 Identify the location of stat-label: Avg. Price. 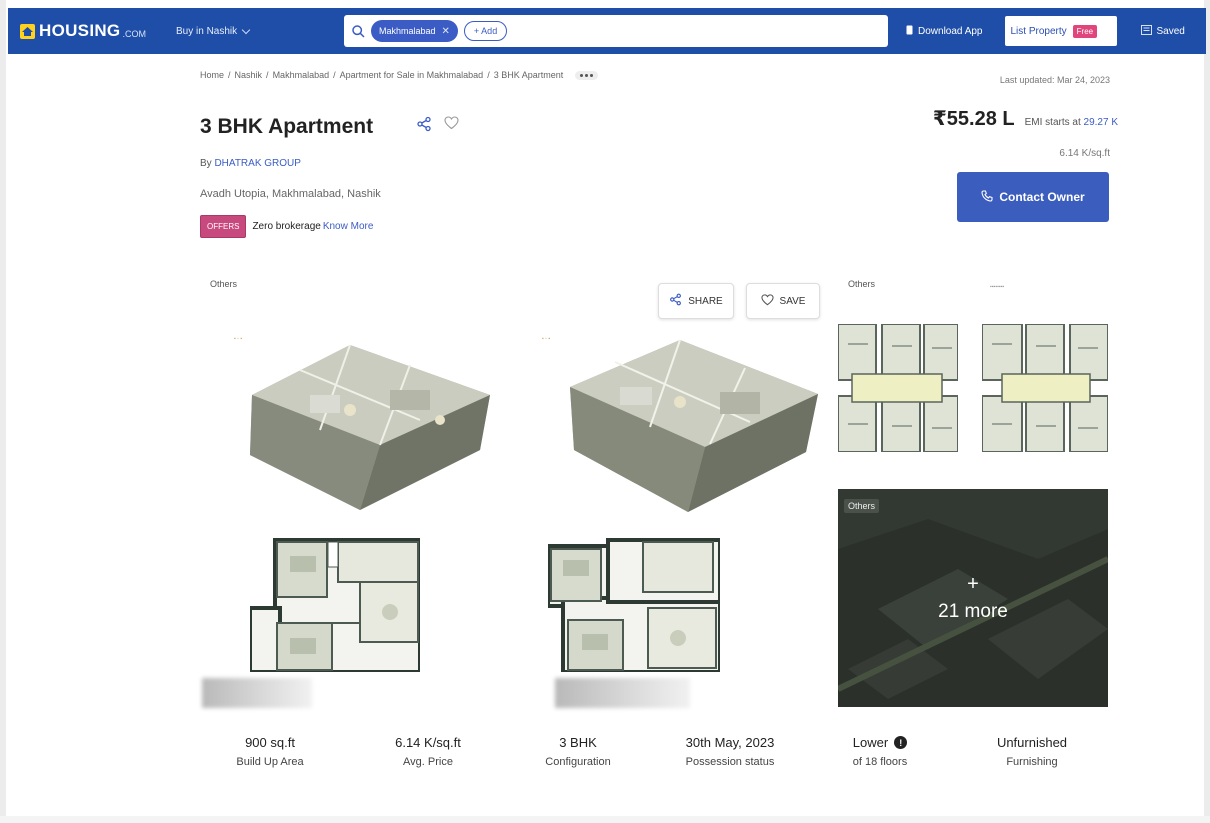
(428, 762).